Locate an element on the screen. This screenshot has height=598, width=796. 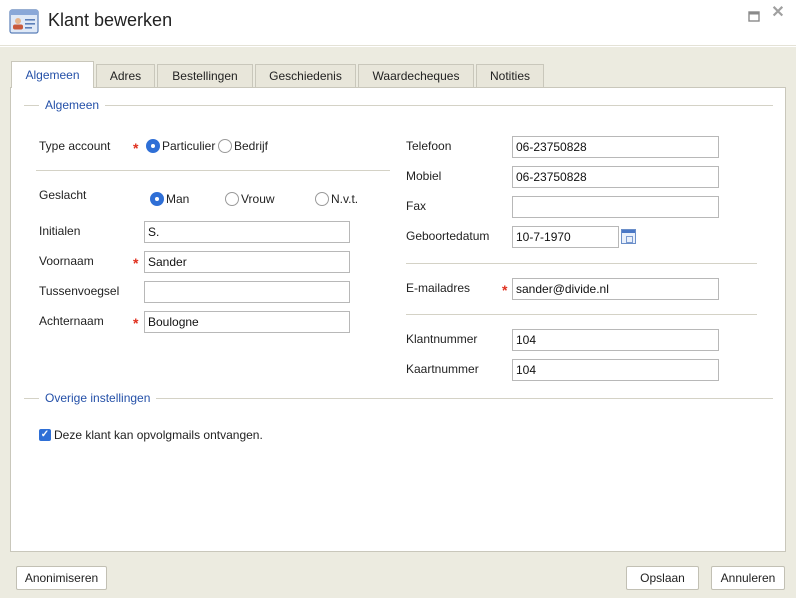
phone-field: 06-23750828 is located at coordinates (615, 147).